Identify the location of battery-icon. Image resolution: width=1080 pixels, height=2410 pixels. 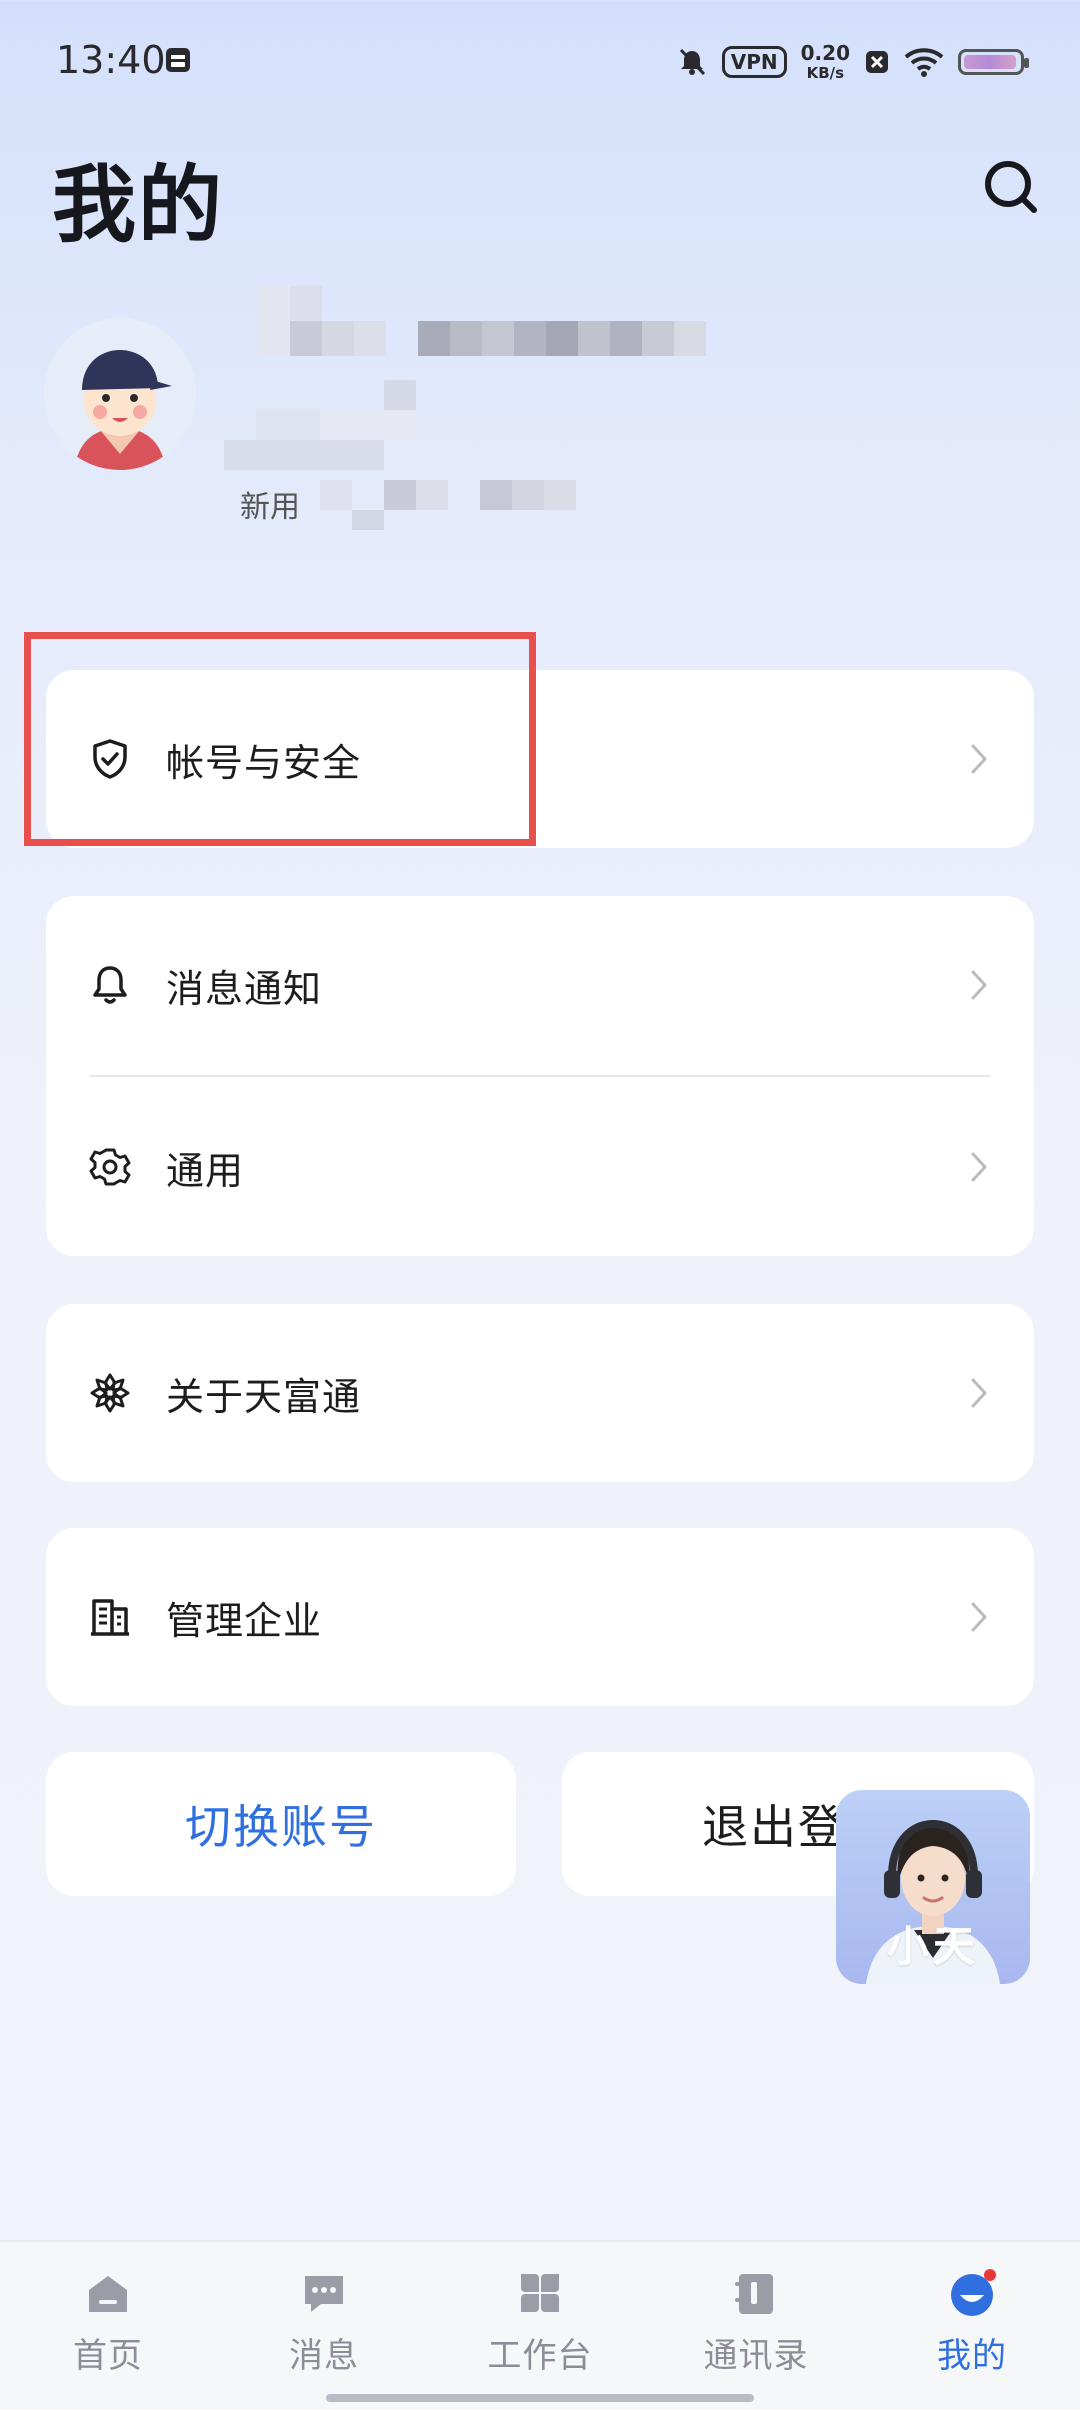
(993, 62).